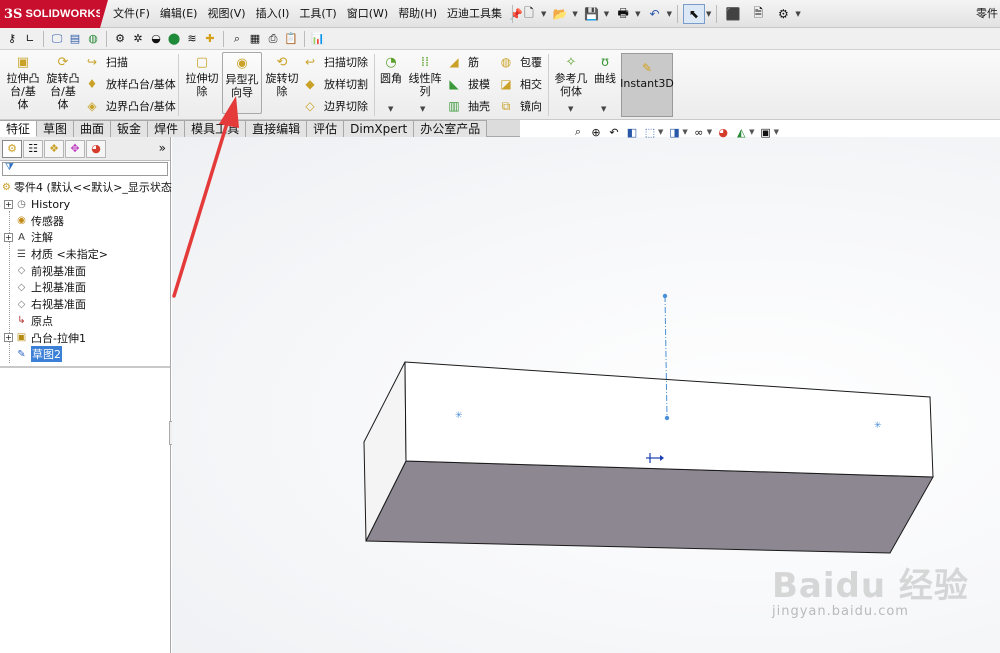 The width and height of the screenshot is (1000, 653). What do you see at coordinates (367, 14) in the screenshot?
I see `menu-window: 窗口(W)` at bounding box center [367, 14].